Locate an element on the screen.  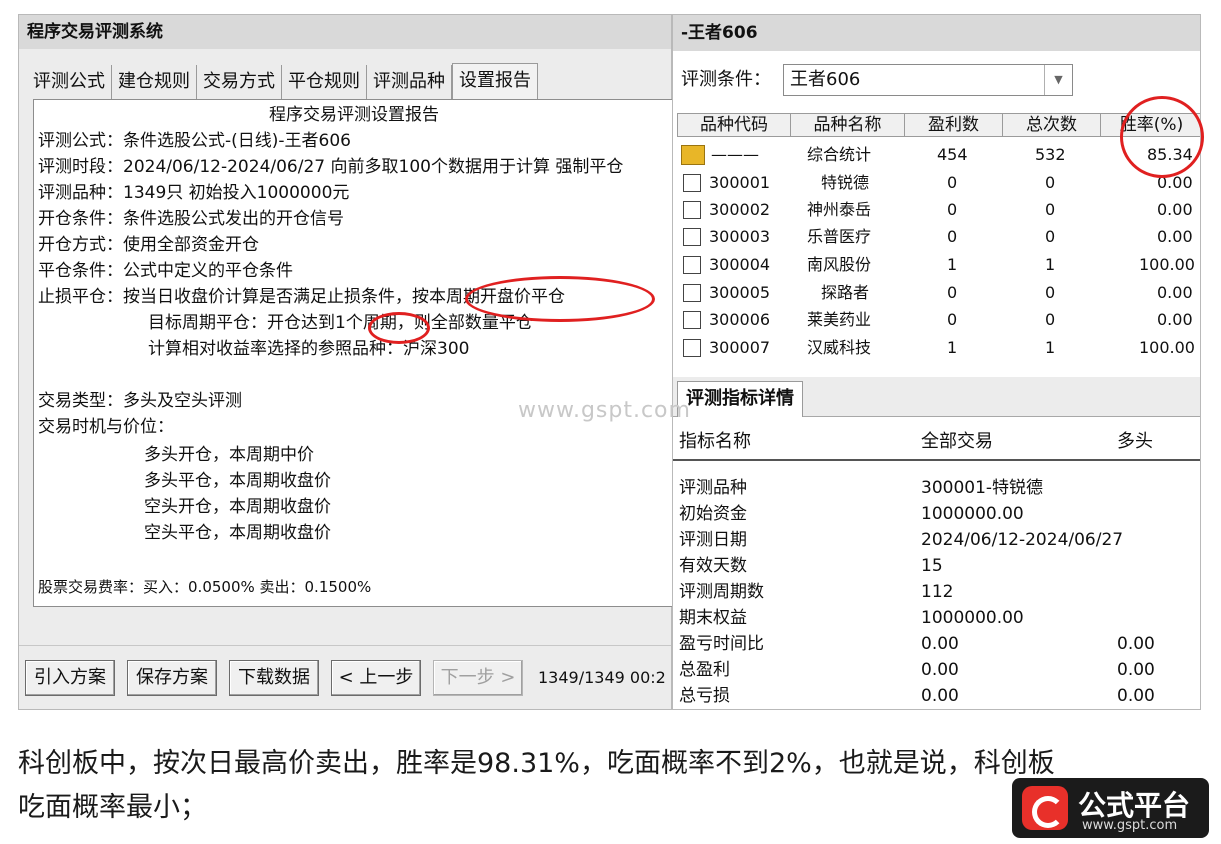
detail-row: 期末权益 1000000.00 is located at coordinates (936, 618).